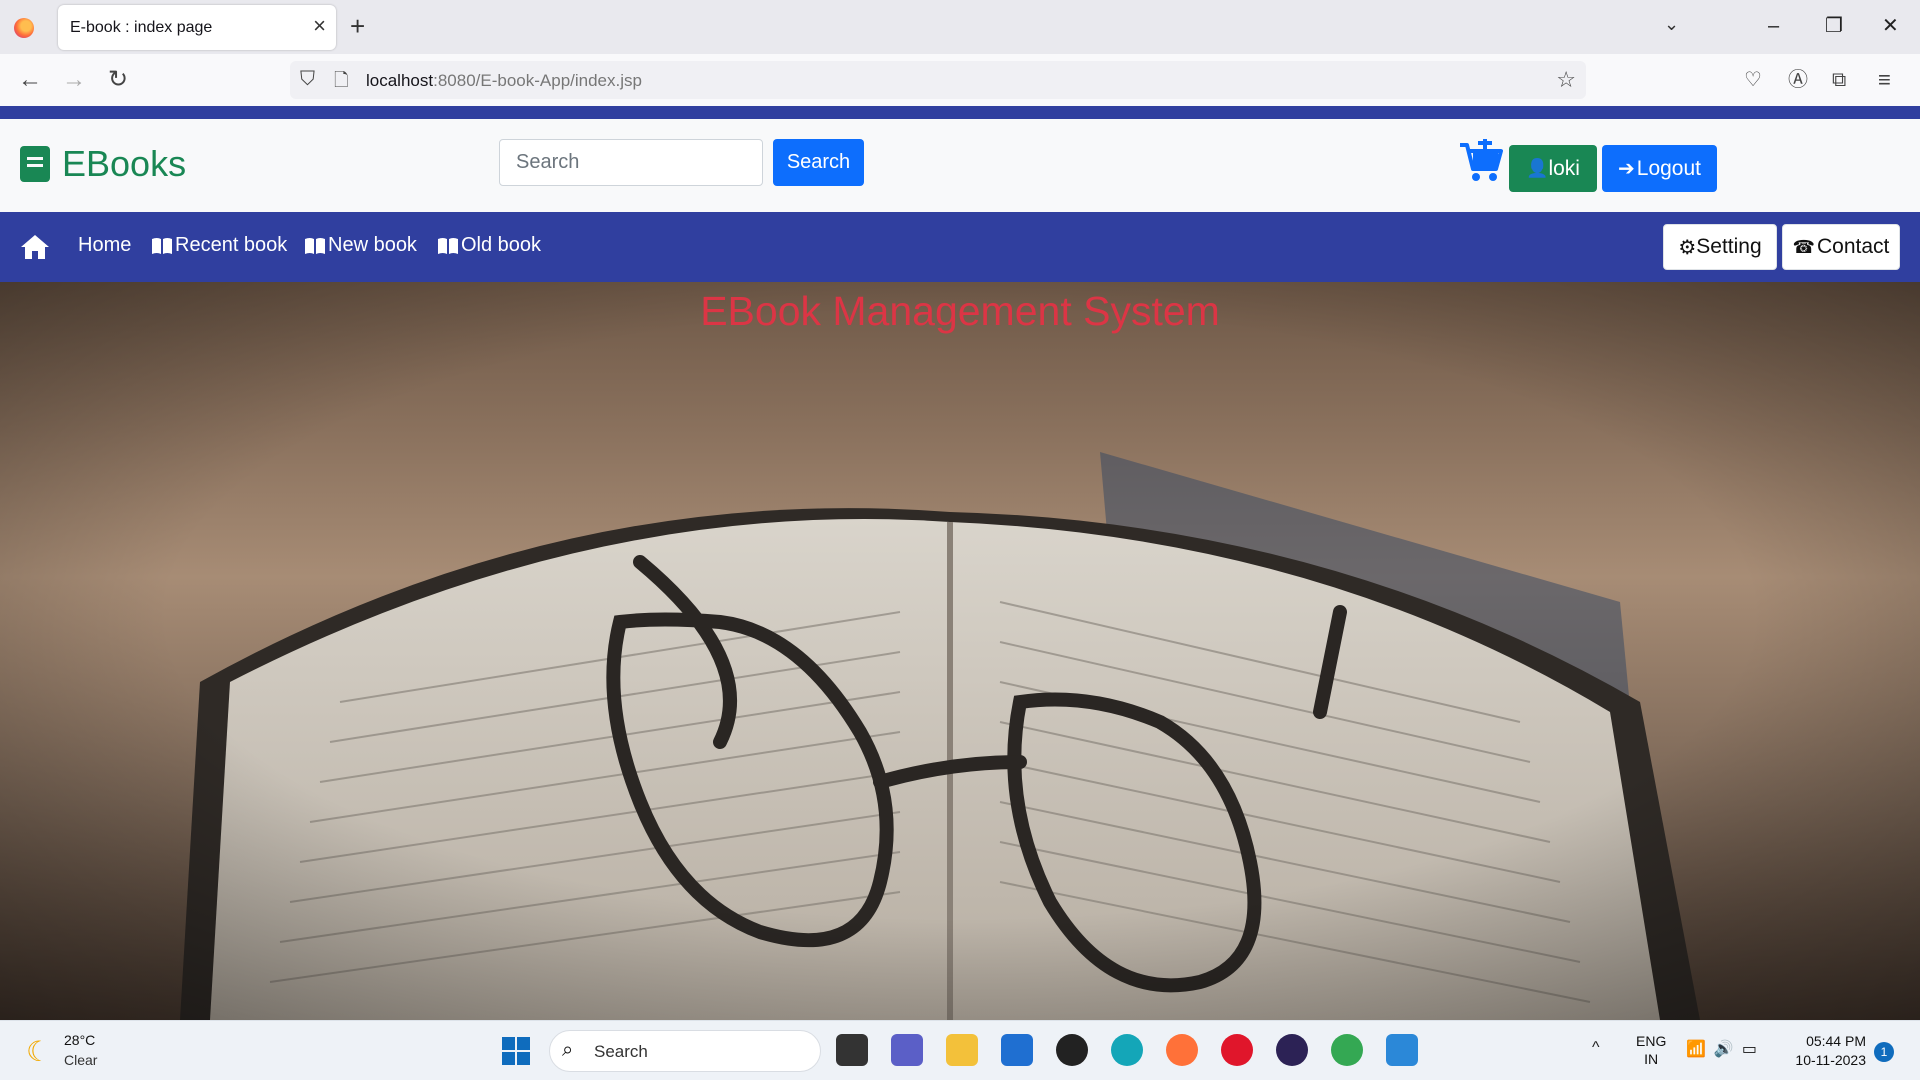 This screenshot has width=1920, height=1080. I want to click on restore-icon: ❐, so click(1834, 26).